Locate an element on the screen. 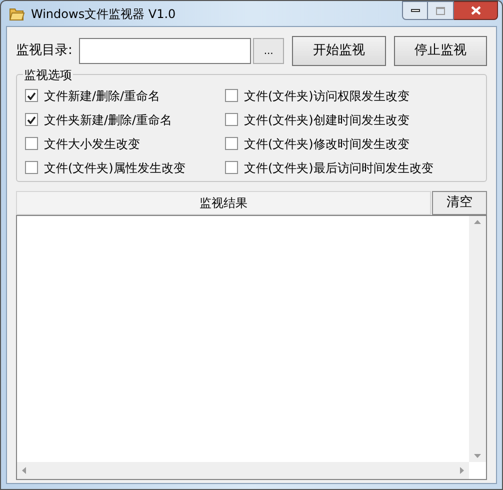 Image resolution: width=503 pixels, height=490 pixels. option-label: 文件(文件夹)创建时间发生改变 is located at coordinates (327, 120).